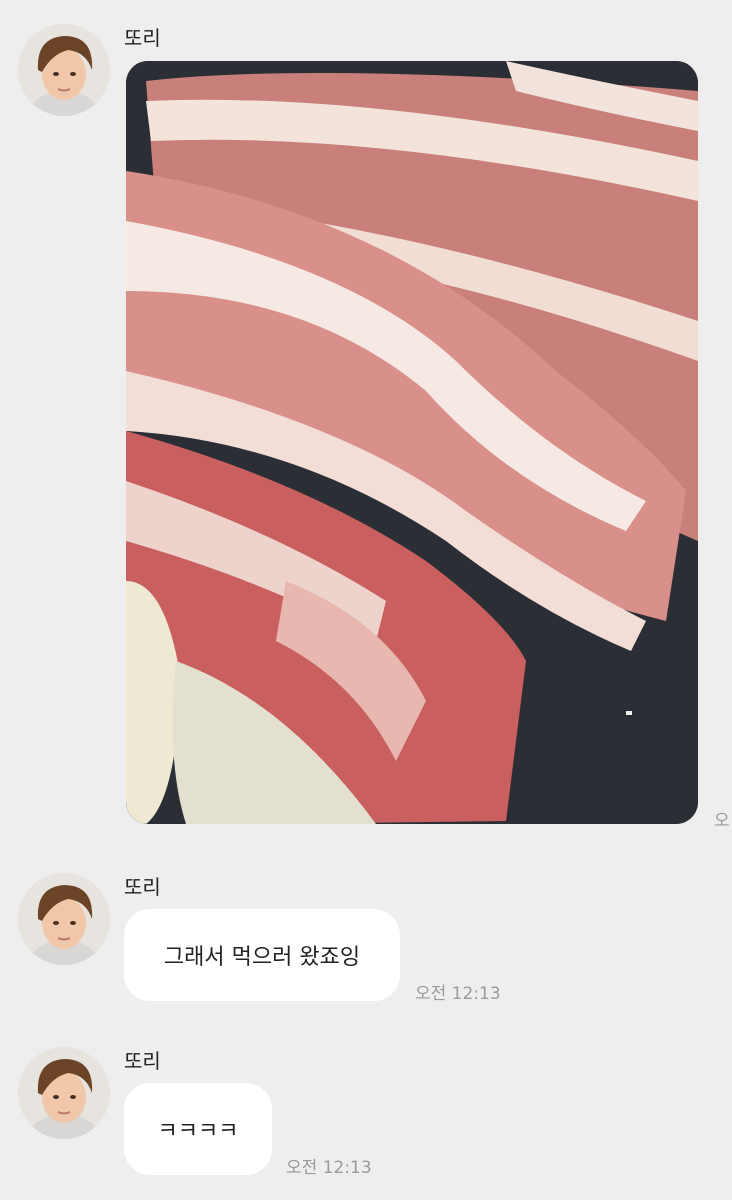 The width and height of the screenshot is (732, 1200). I want to click on message-text: ㅋㅋㅋㅋ, so click(198, 1131).